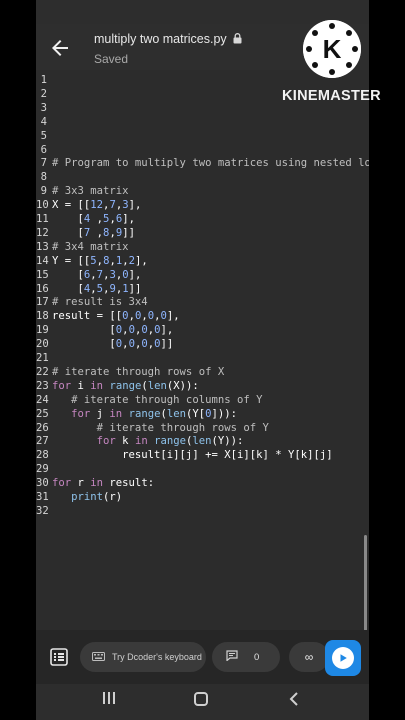 This screenshot has width=405, height=720. Describe the element at coordinates (43, 135) in the screenshot. I see `line-number: 5` at that location.